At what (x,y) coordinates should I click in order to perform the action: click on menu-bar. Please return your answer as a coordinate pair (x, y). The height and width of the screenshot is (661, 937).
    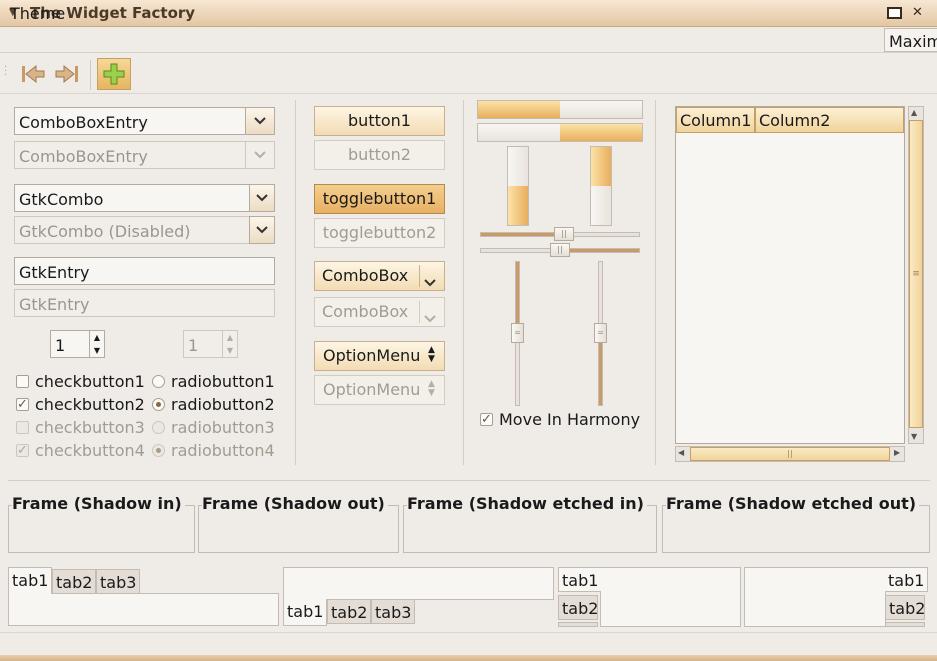
    Looking at the image, I should click on (468, 40).